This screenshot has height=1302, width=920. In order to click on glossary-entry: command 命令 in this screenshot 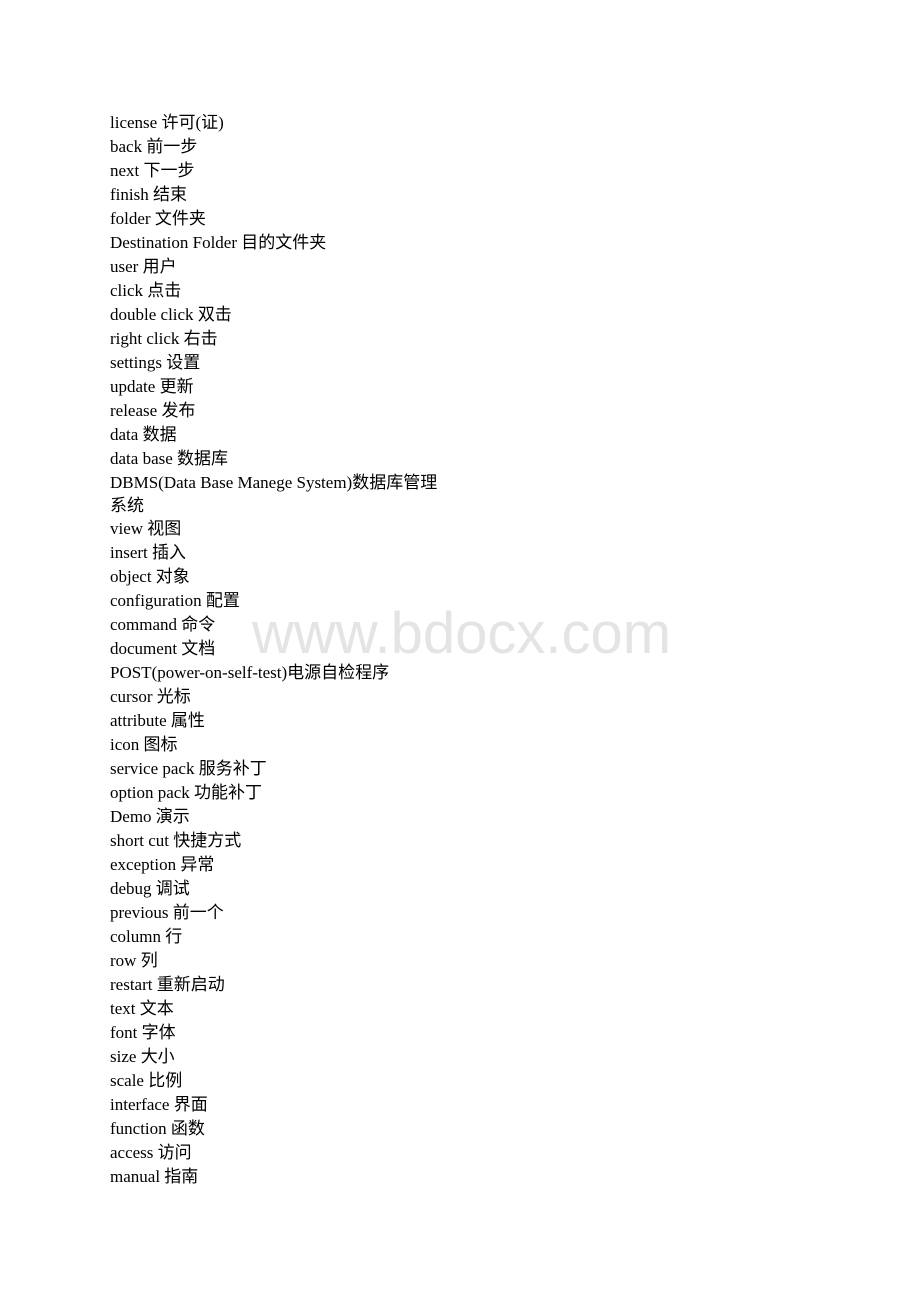, I will do `click(275, 625)`.